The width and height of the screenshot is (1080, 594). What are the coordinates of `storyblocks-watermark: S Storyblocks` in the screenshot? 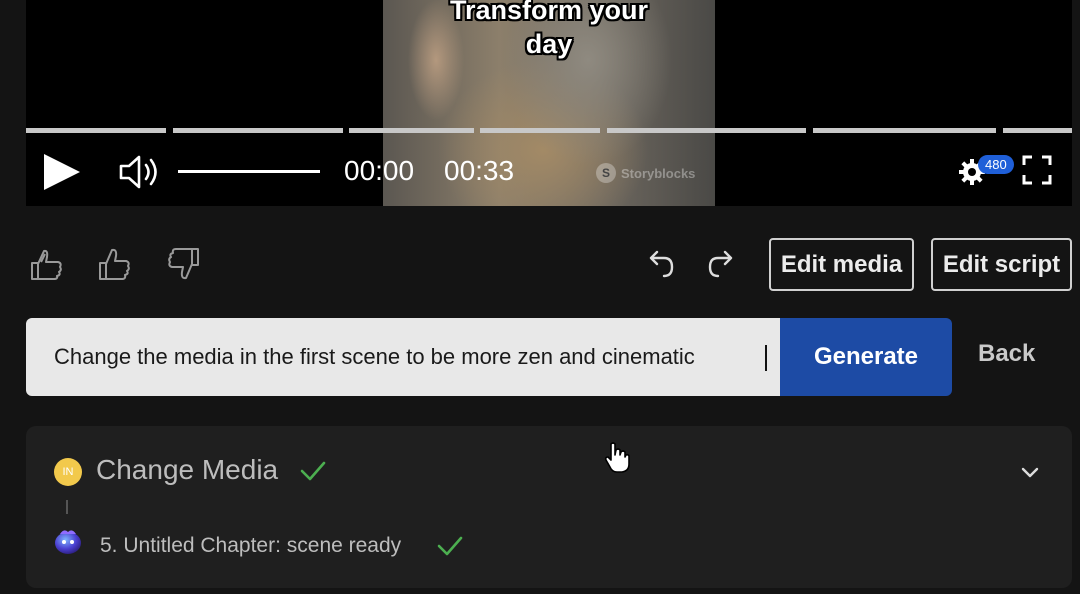 It's located at (645, 173).